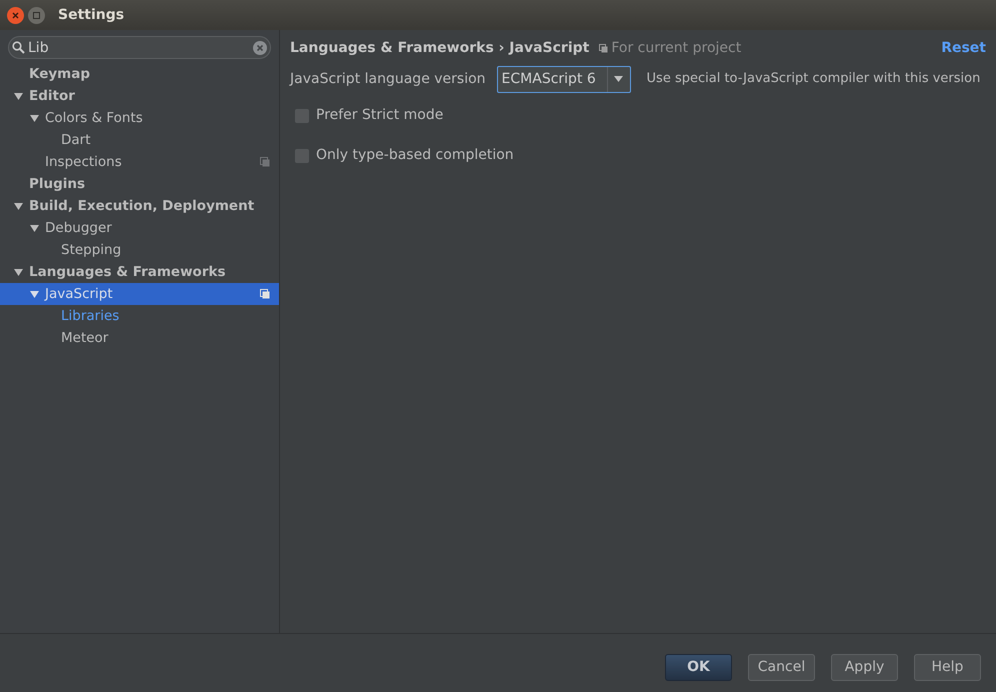 This screenshot has width=996, height=692. What do you see at coordinates (440, 48) in the screenshot?
I see `breadcrumb: Languages & Frameworks › JavaScript` at bounding box center [440, 48].